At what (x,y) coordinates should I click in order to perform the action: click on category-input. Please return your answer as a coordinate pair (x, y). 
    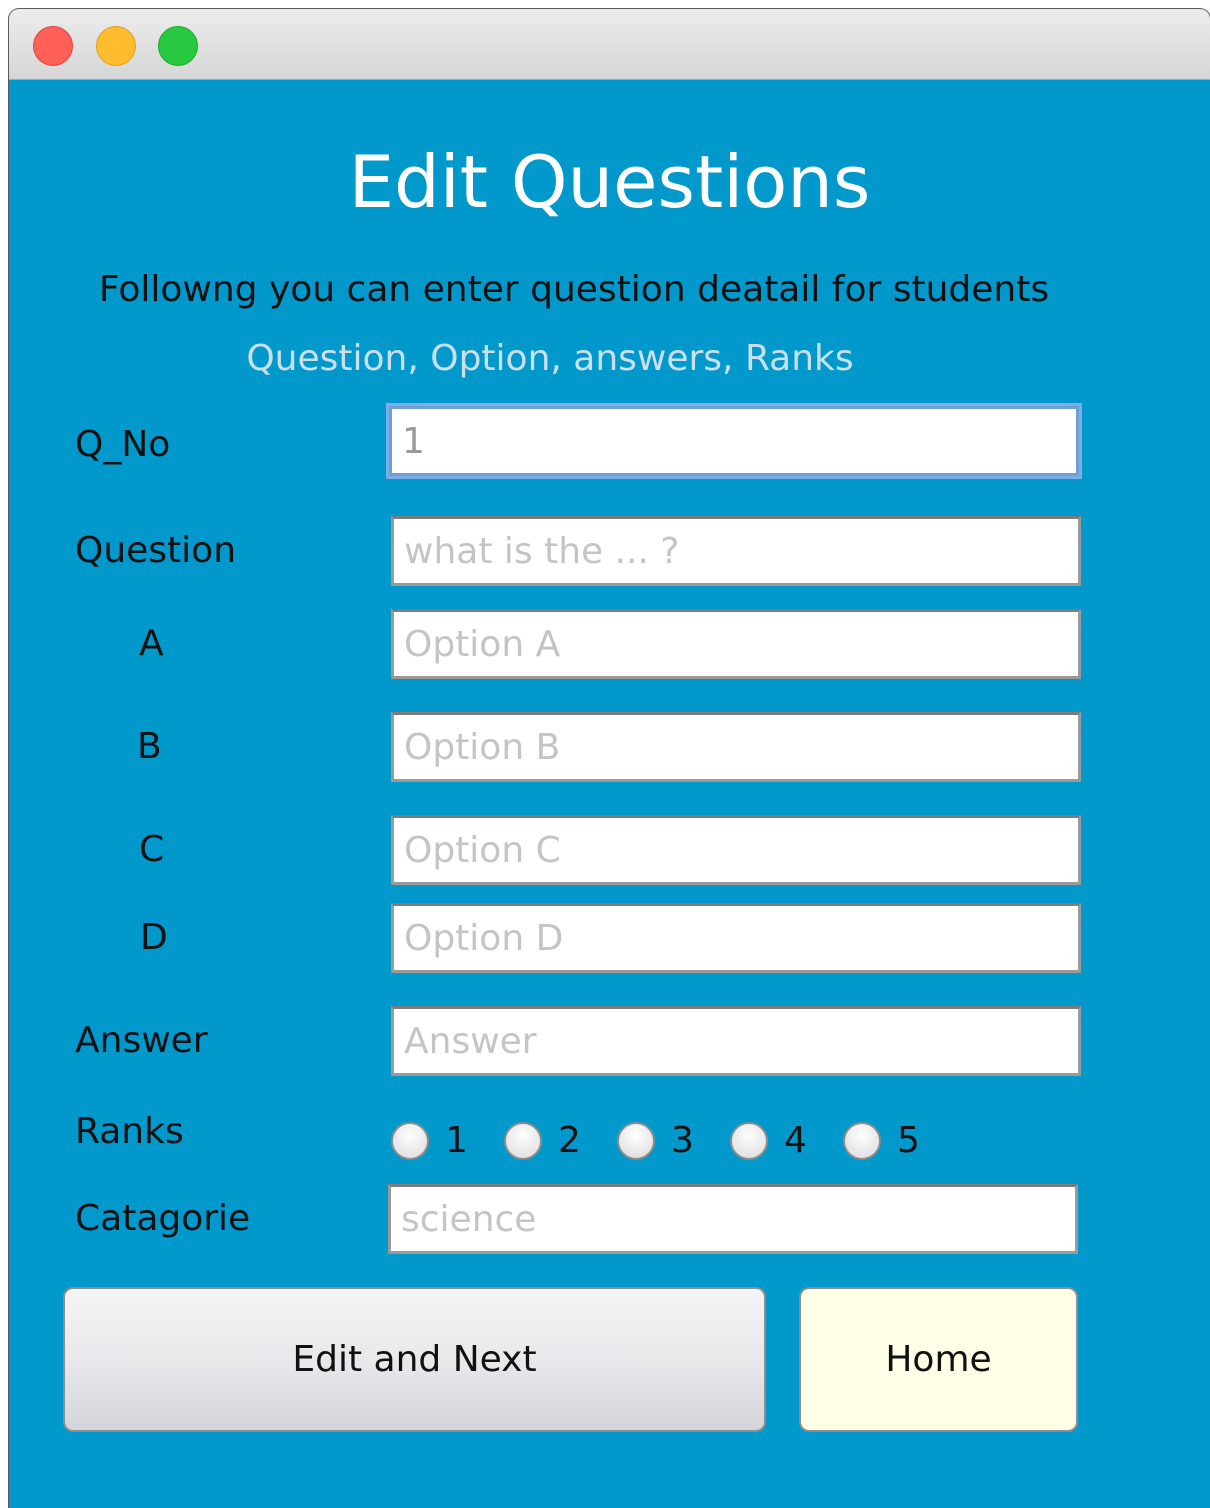
    Looking at the image, I should click on (733, 1219).